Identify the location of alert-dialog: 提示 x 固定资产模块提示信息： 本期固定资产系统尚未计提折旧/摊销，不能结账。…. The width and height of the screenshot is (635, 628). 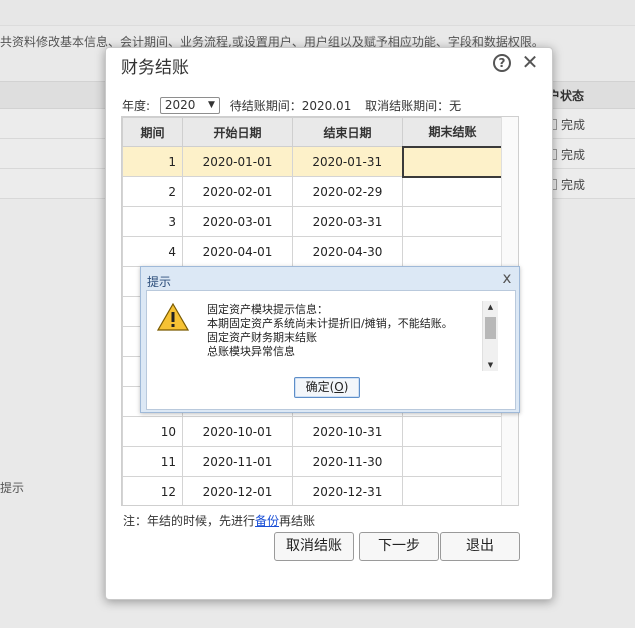
(330, 339).